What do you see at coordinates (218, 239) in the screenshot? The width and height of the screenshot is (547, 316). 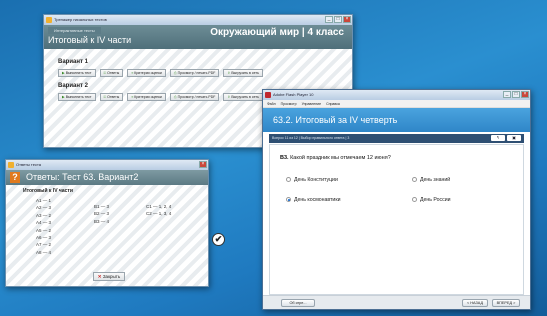 I see `check-icon: ✔` at bounding box center [218, 239].